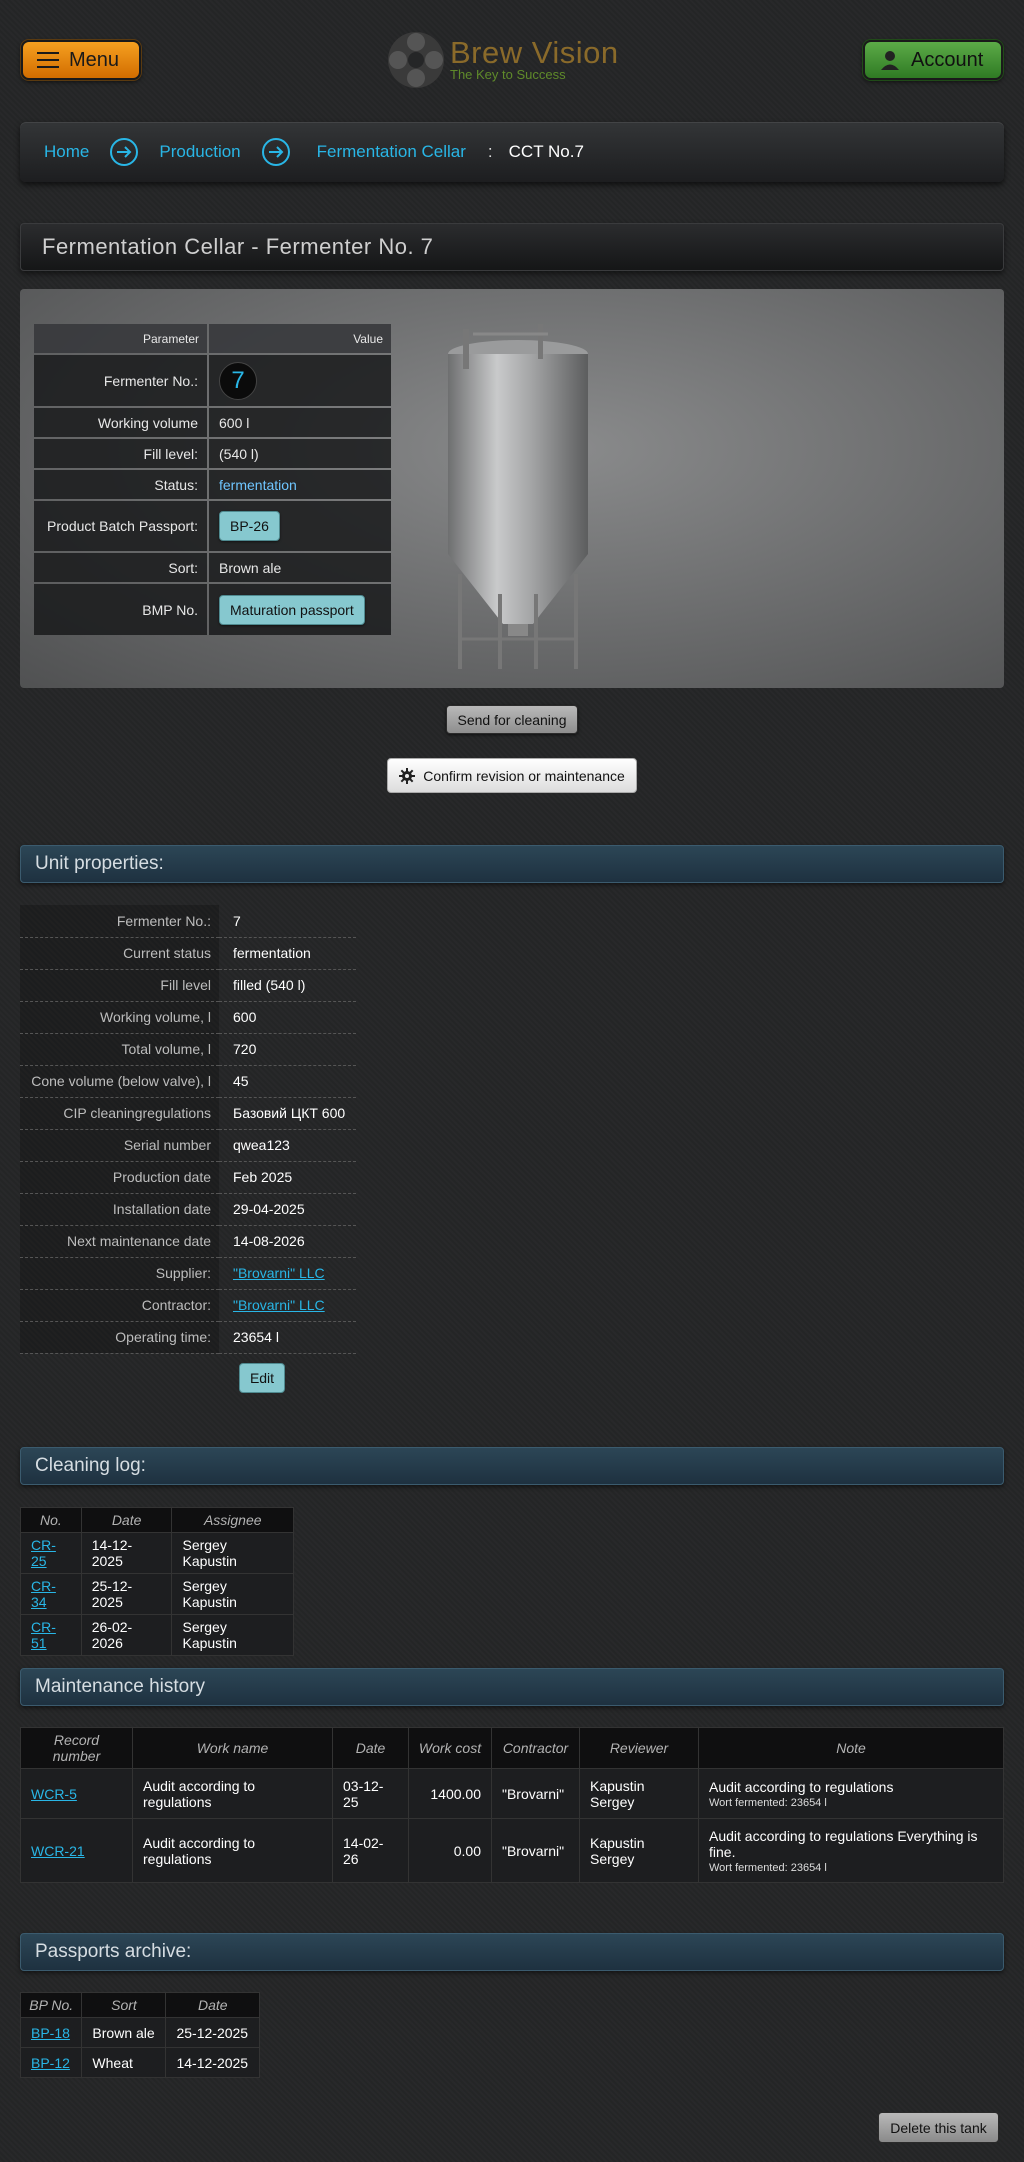  I want to click on edit-button: Edit, so click(262, 1378).